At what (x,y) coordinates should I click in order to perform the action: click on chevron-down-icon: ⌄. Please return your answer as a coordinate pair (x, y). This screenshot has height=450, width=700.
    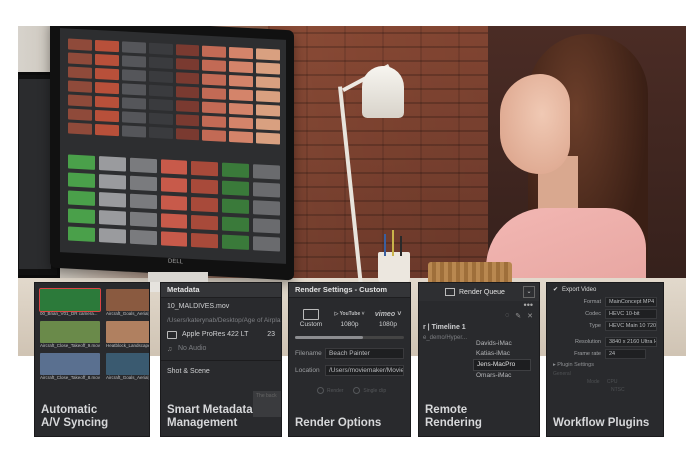
    Looking at the image, I should click on (529, 292).